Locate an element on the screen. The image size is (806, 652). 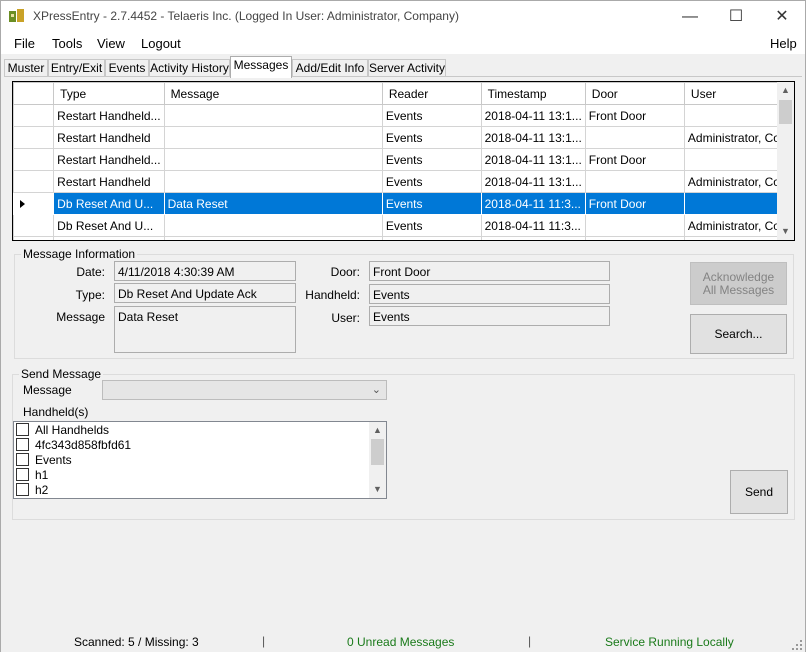
resize-grip-icon is located at coordinates (797, 645).